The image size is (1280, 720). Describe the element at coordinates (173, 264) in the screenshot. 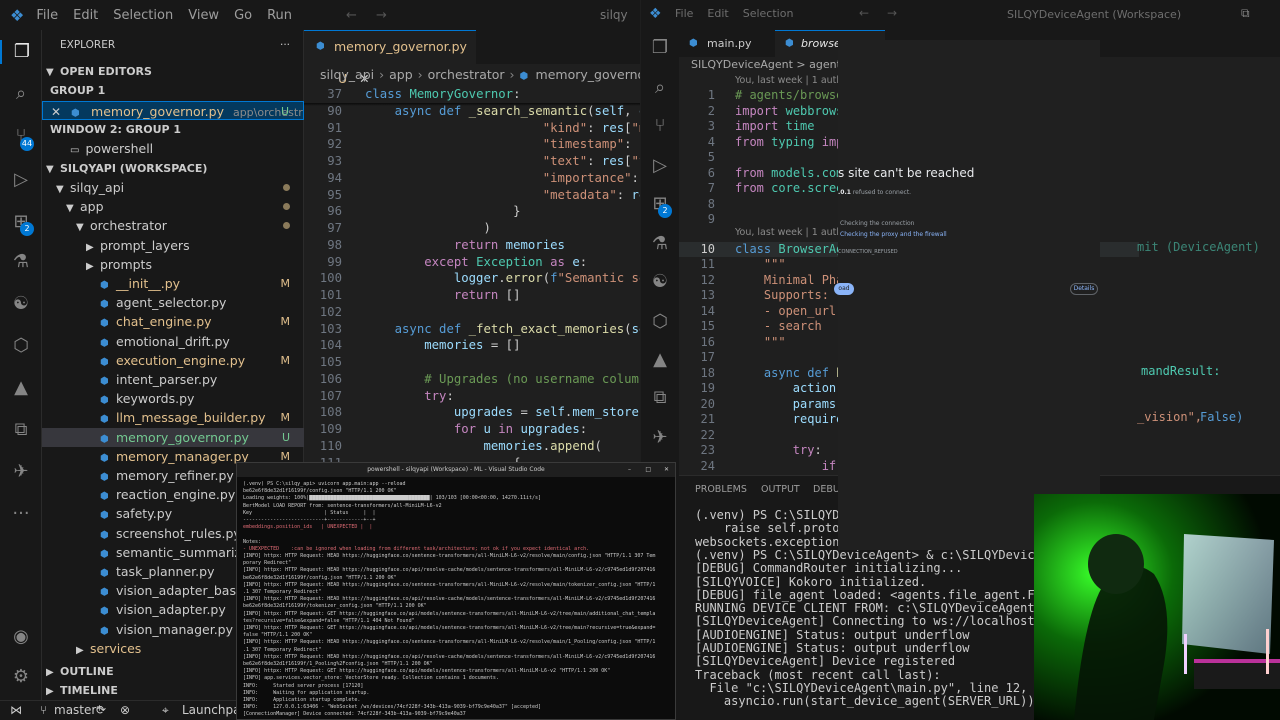

I see `tree-item: ▶ prompts` at that location.